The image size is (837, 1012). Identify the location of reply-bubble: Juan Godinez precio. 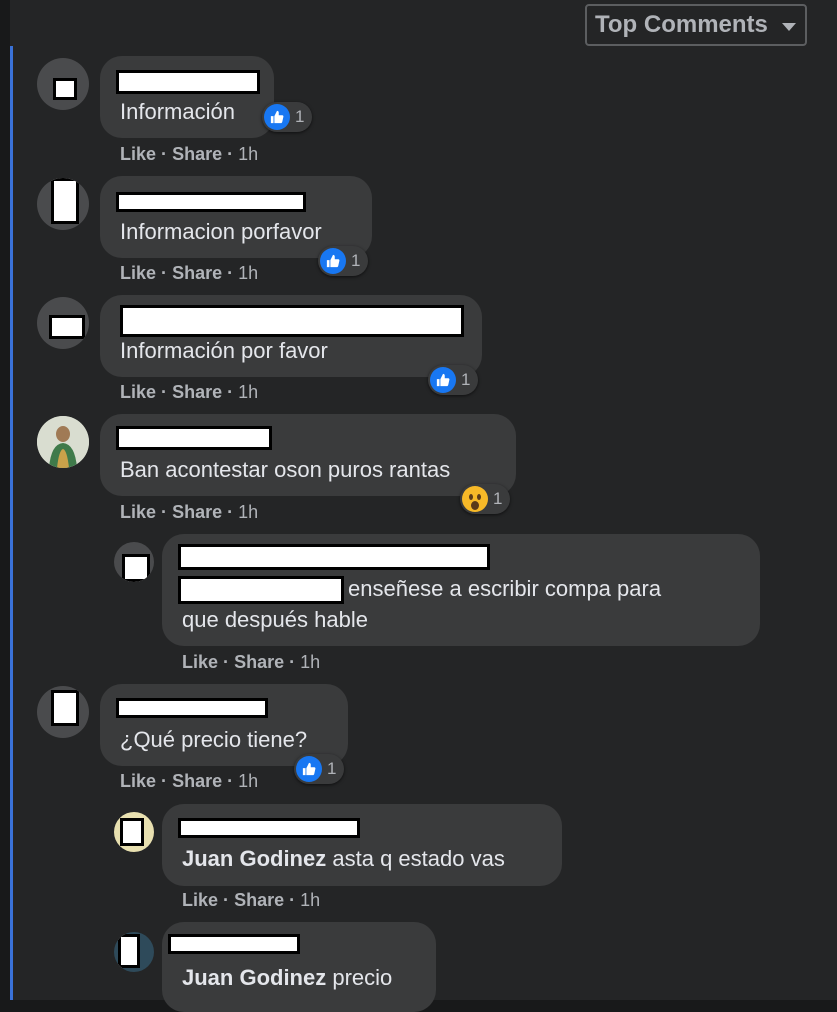
(299, 967).